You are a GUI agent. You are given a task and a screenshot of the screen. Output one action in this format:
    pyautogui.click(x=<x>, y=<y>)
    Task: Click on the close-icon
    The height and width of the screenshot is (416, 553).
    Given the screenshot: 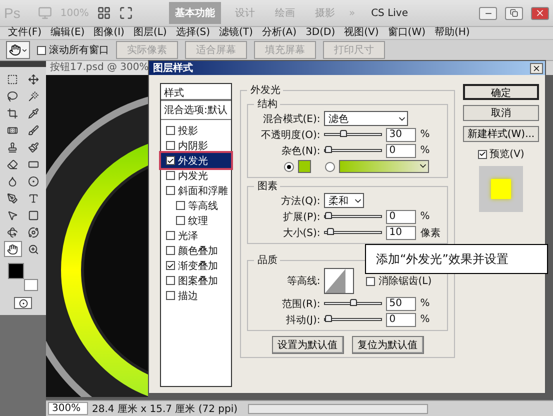 What is the action you would take?
    pyautogui.click(x=540, y=13)
    